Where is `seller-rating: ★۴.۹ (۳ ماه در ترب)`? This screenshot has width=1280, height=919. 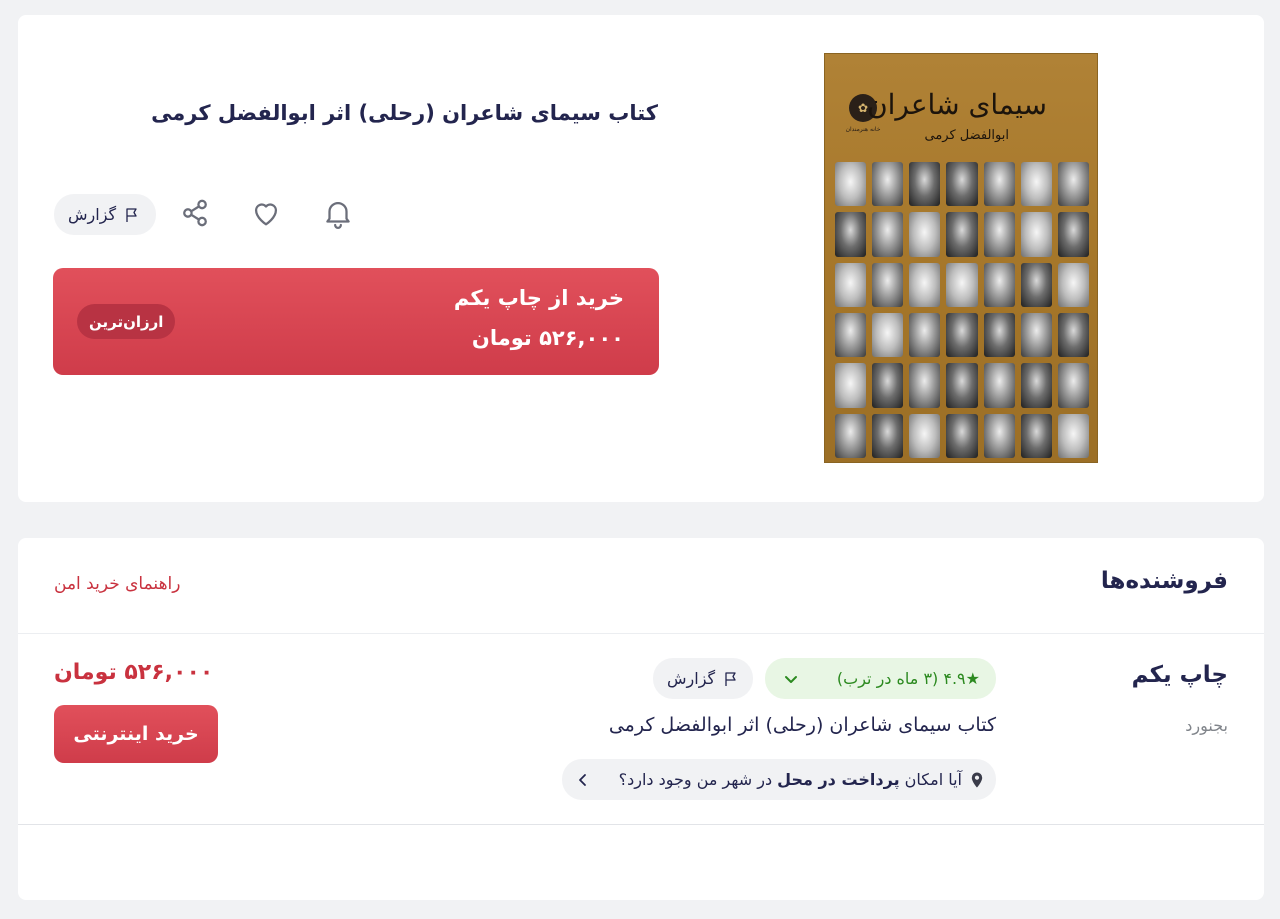 seller-rating: ★۴.۹ (۳ ماه در ترب) is located at coordinates (908, 678).